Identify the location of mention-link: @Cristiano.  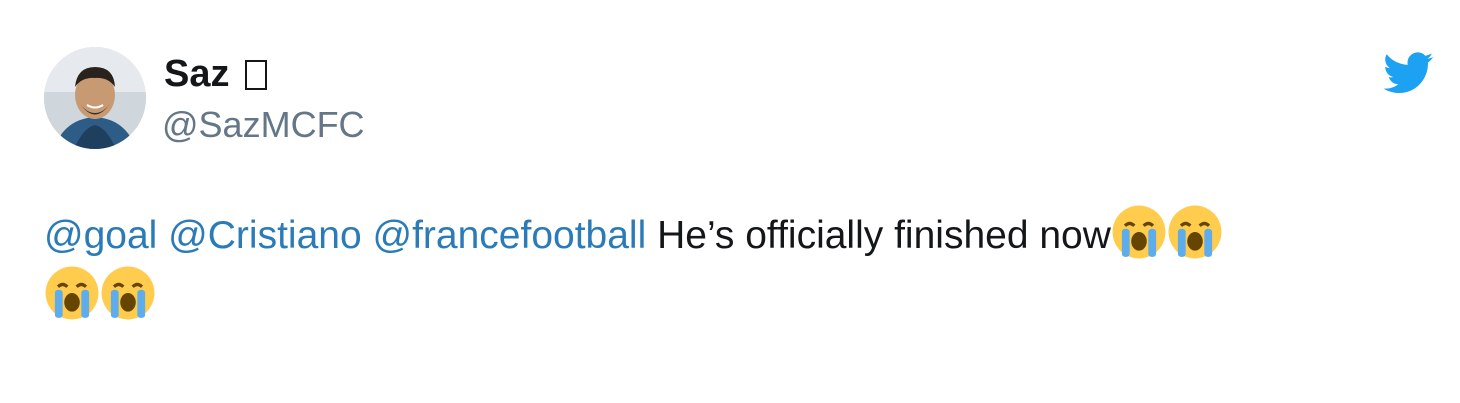
(264, 235).